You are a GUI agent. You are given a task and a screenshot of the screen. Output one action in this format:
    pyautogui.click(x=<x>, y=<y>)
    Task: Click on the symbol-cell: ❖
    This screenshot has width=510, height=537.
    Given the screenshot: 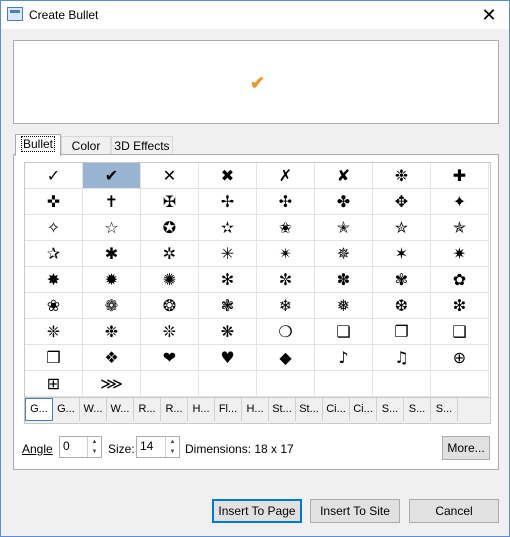 What is the action you would take?
    pyautogui.click(x=112, y=358)
    